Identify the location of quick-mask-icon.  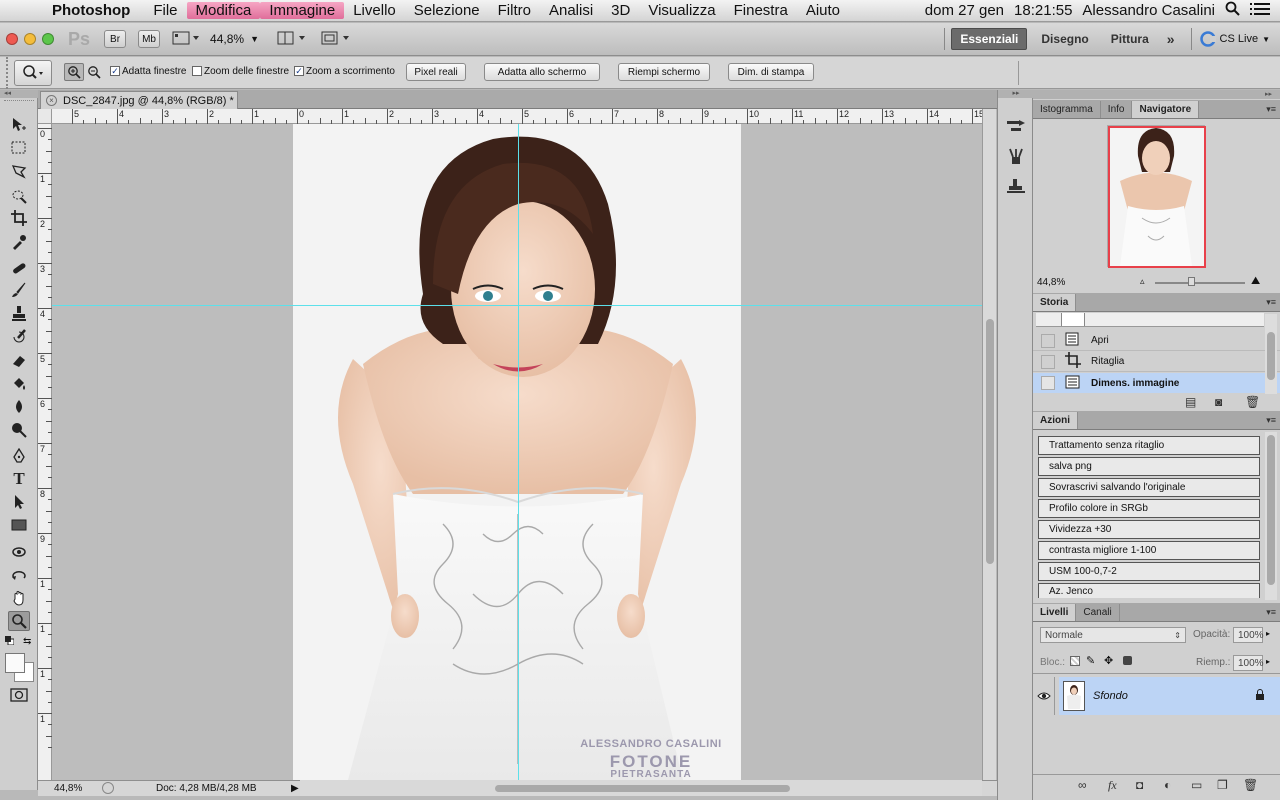
(19, 696).